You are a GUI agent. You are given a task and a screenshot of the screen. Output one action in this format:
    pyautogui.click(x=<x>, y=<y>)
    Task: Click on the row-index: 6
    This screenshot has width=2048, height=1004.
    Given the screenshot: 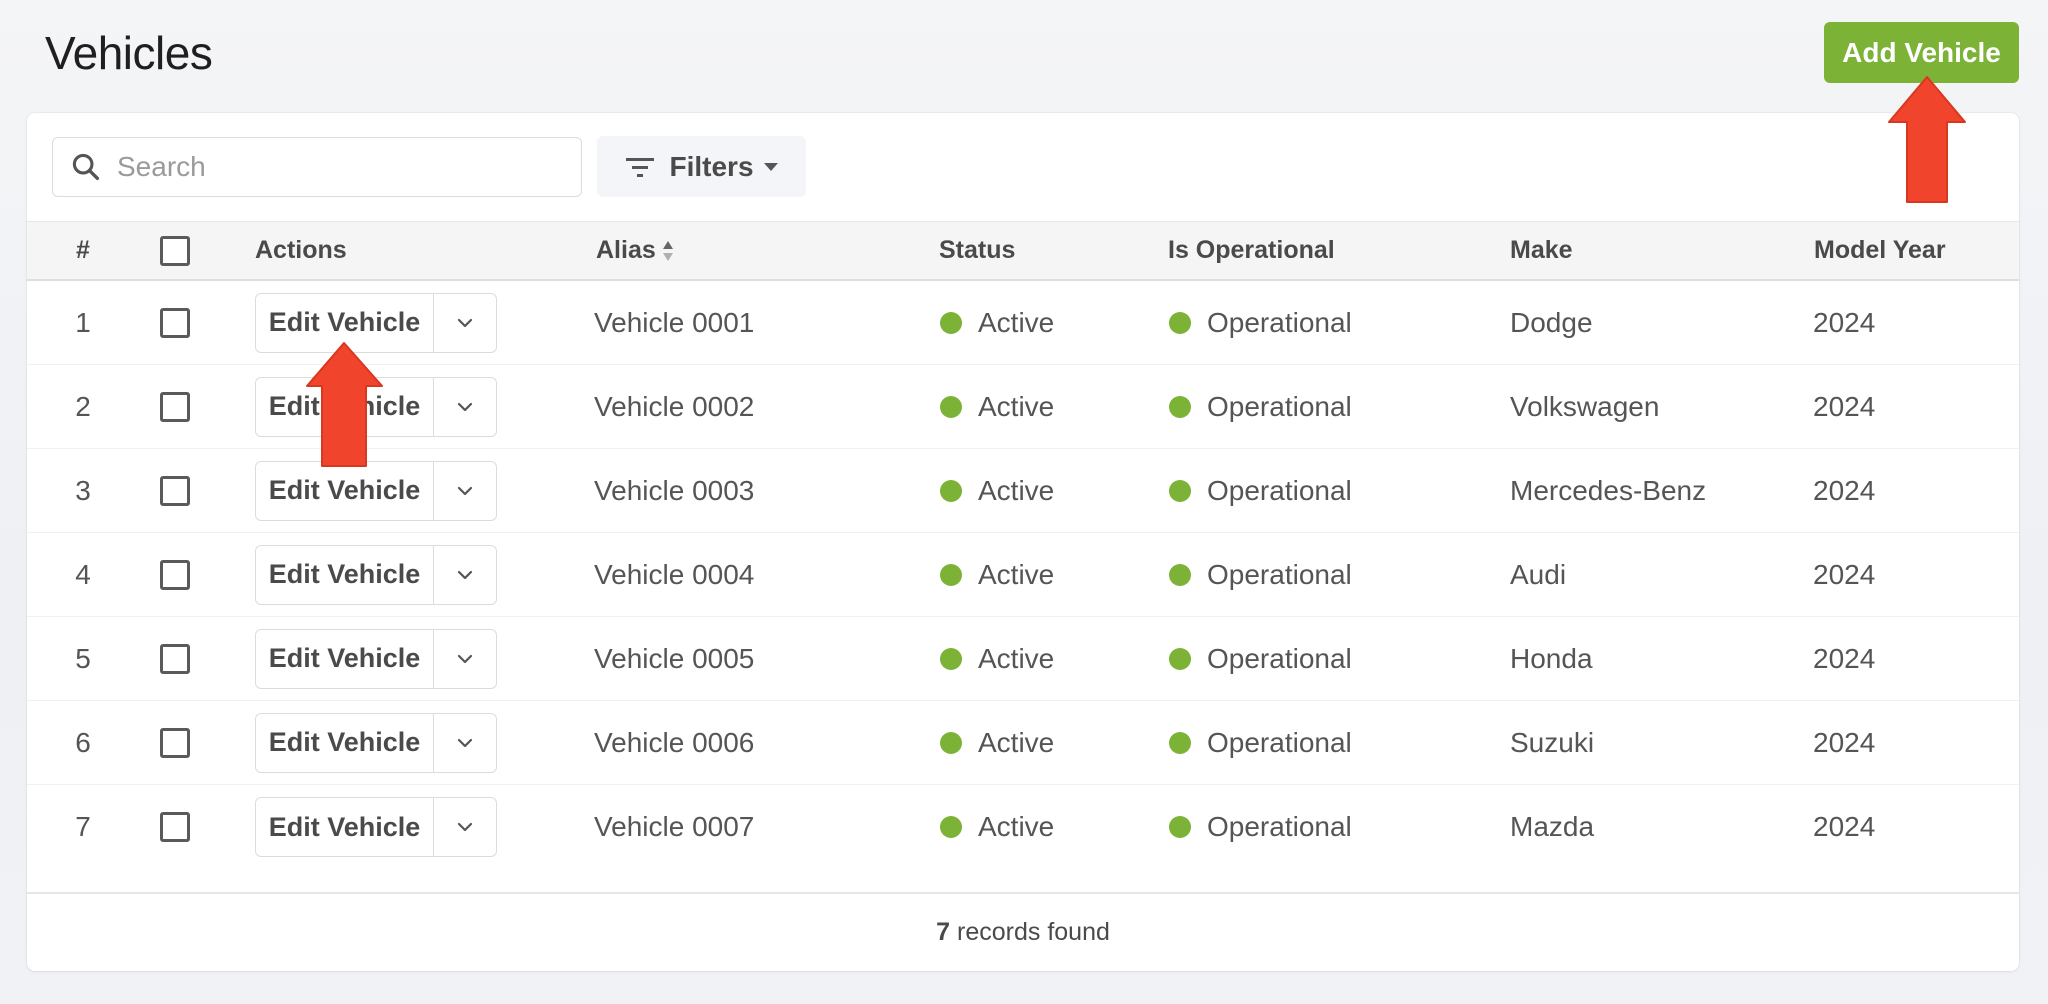 What is the action you would take?
    pyautogui.click(x=83, y=742)
    